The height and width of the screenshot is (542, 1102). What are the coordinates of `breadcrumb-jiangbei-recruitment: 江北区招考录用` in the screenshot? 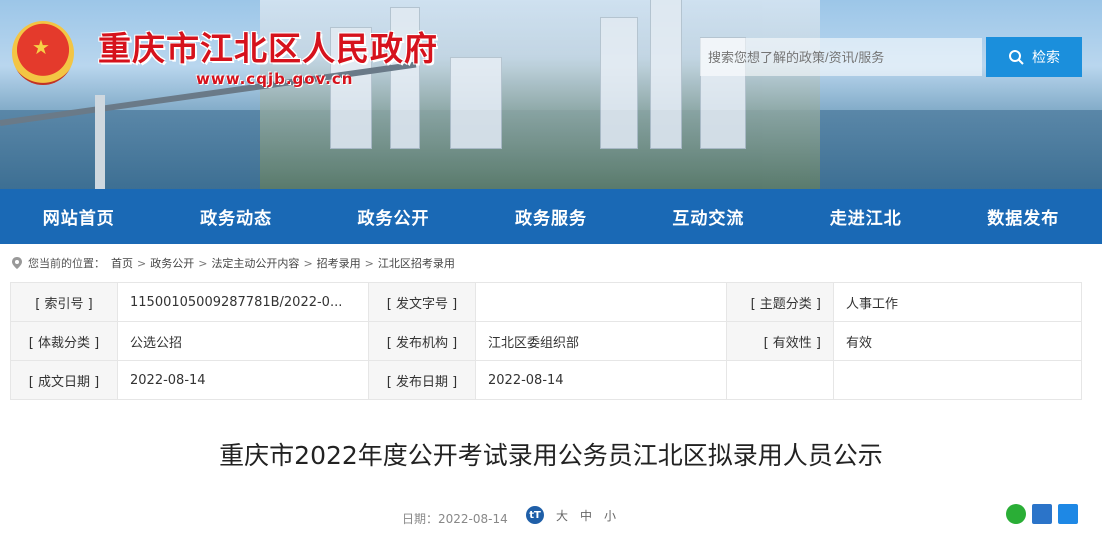 It's located at (416, 263).